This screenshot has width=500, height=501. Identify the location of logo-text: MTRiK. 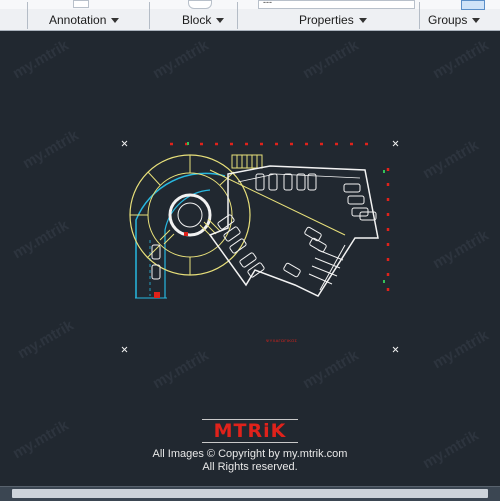
(250, 431).